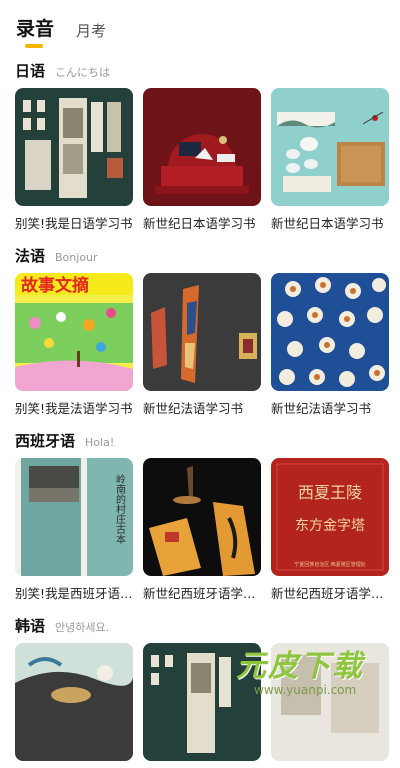  I want to click on cover-footer: 宁夏回族自治区 西夏陵区管理处, so click(330, 564).